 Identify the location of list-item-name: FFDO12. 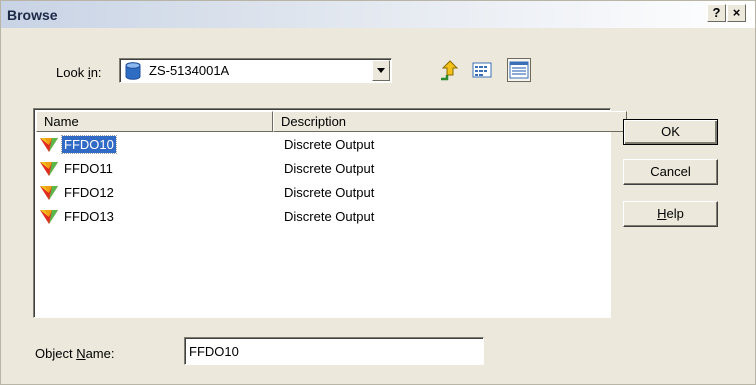
(89, 192).